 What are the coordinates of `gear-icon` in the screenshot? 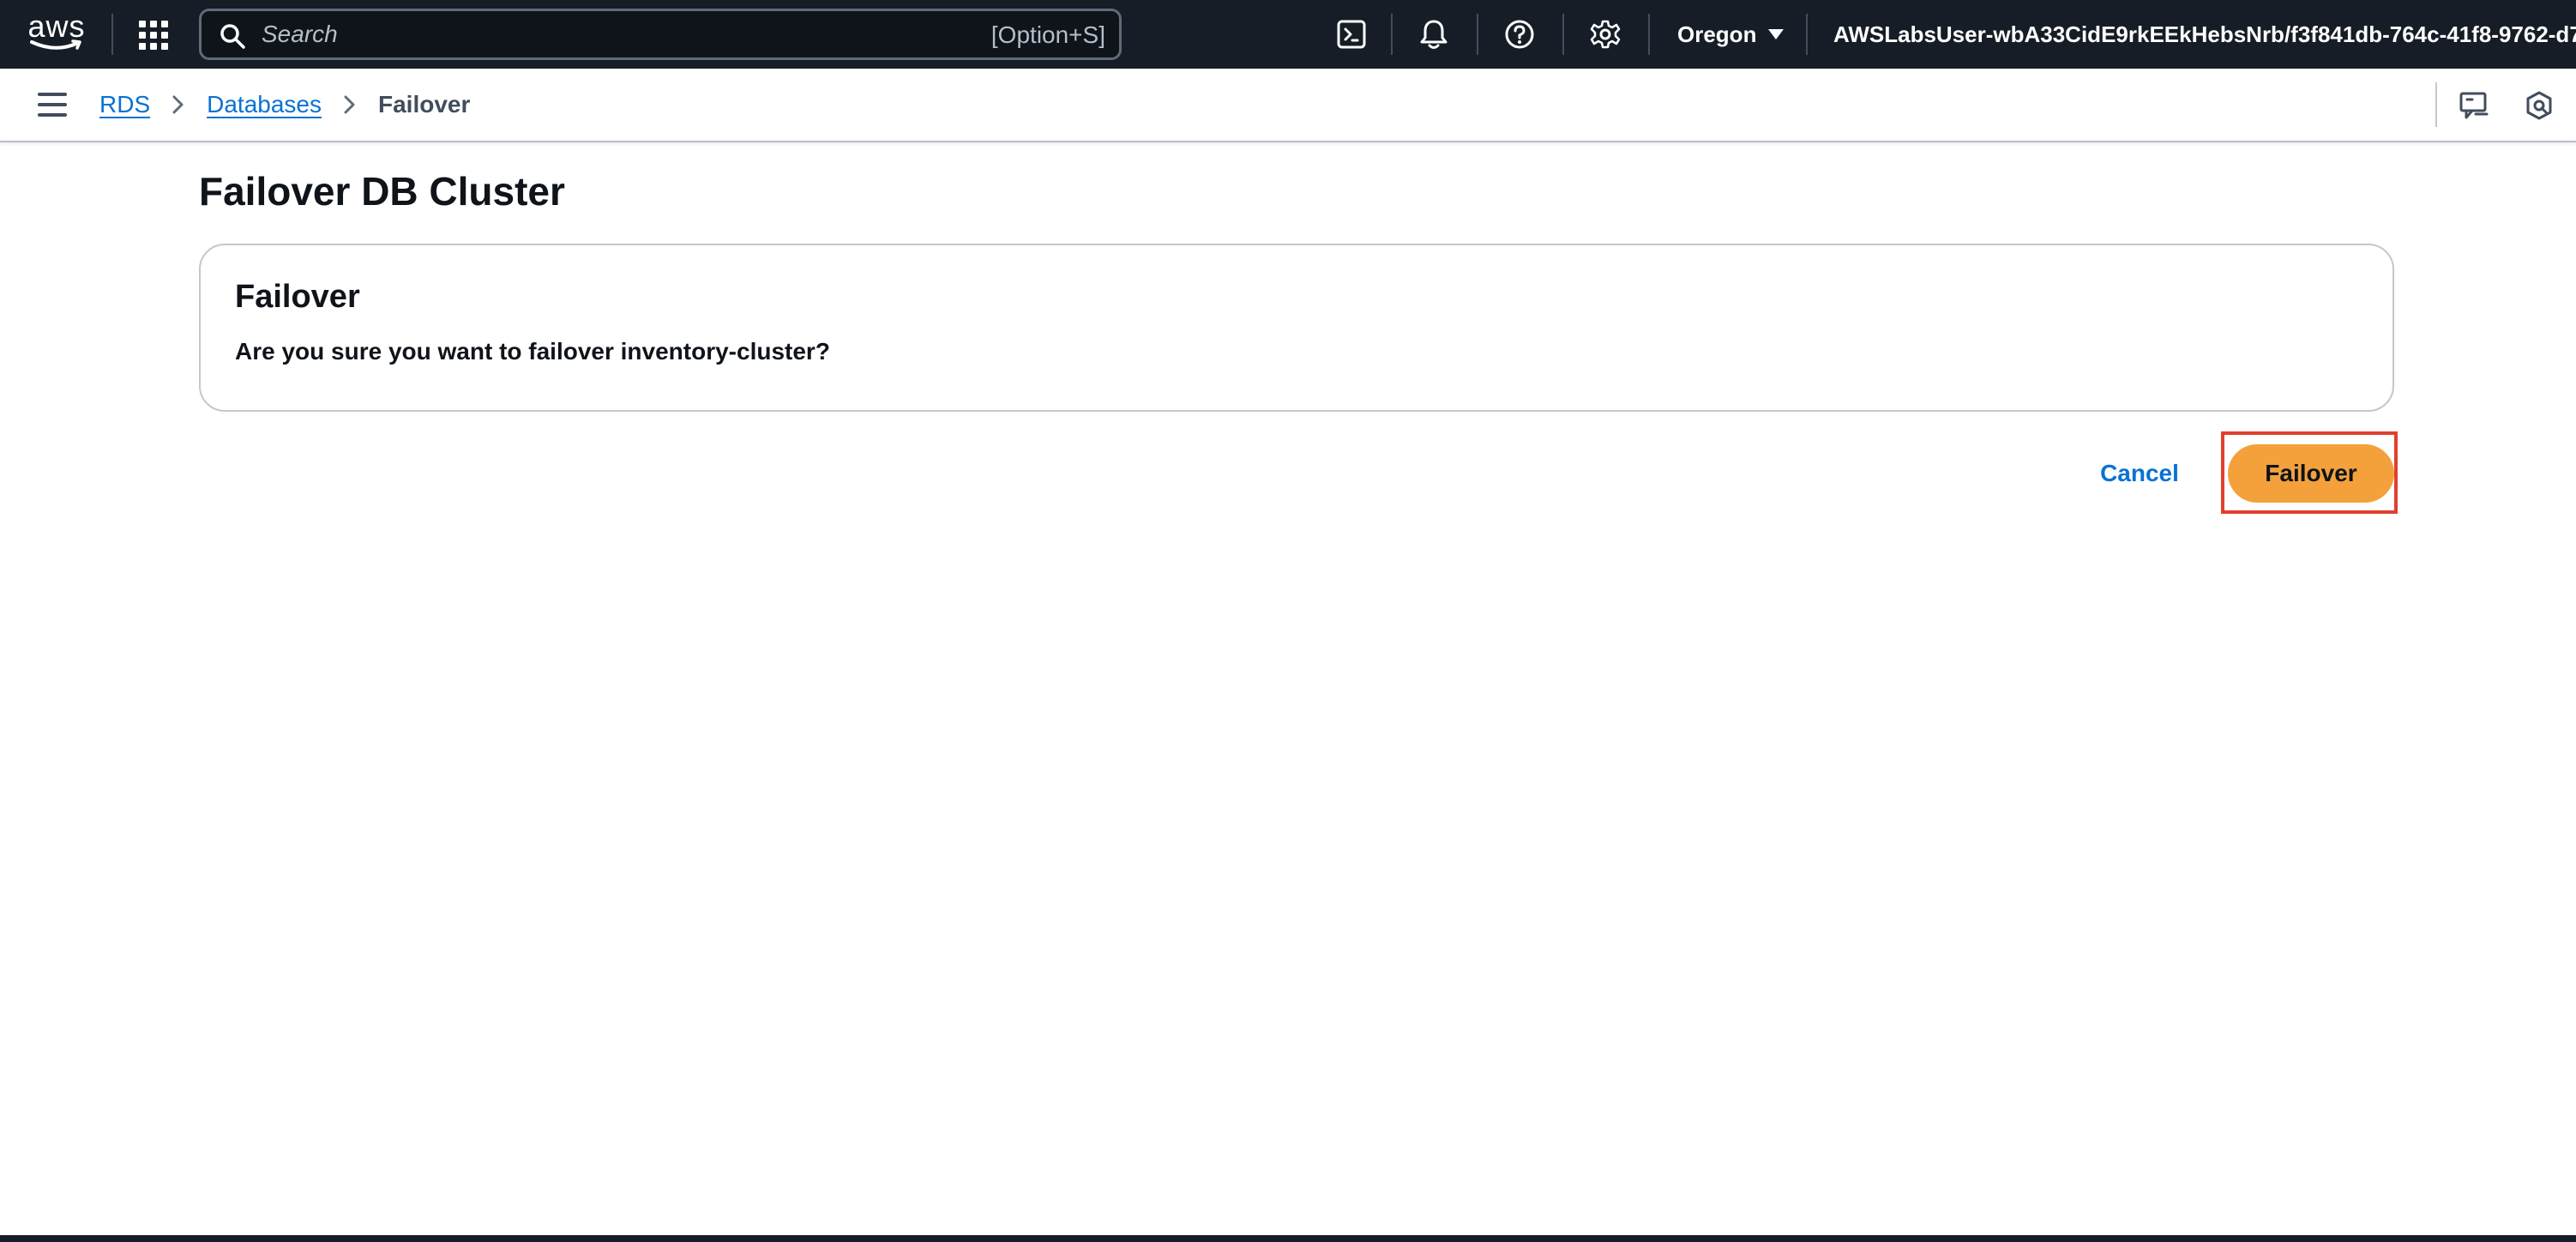 It's located at (1605, 34).